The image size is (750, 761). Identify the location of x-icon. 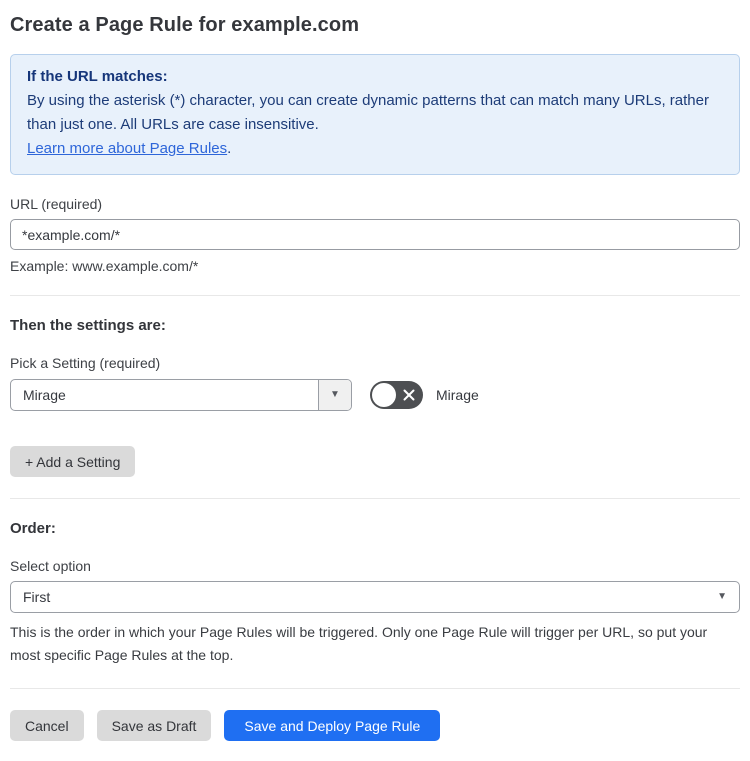
(409, 395).